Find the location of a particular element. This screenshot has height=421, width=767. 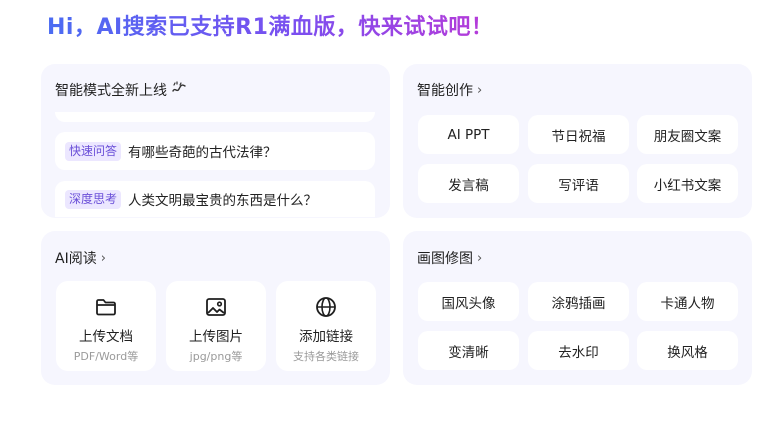

create-item-xiaohongshu: 小红书文案 is located at coordinates (687, 183).